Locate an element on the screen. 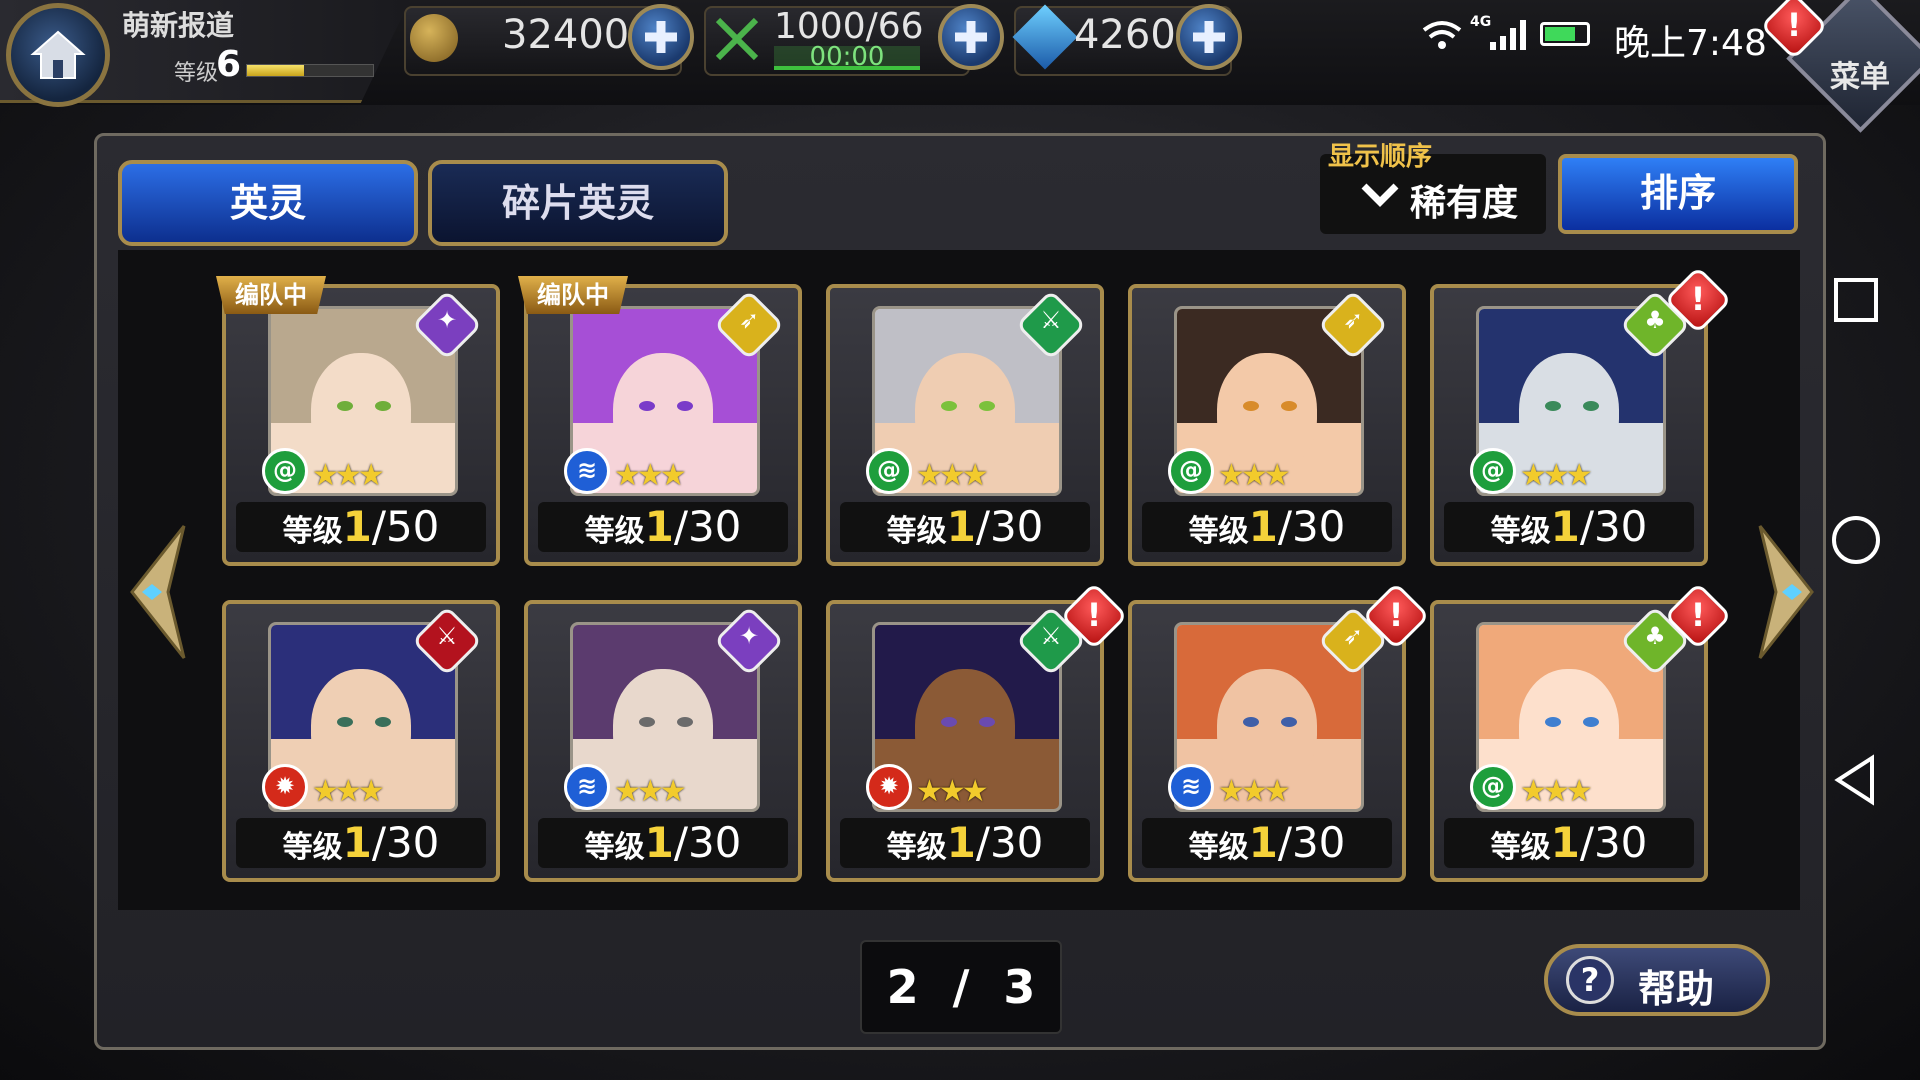 The image size is (1920, 1080). player-level-label: 等级 is located at coordinates (196, 73).